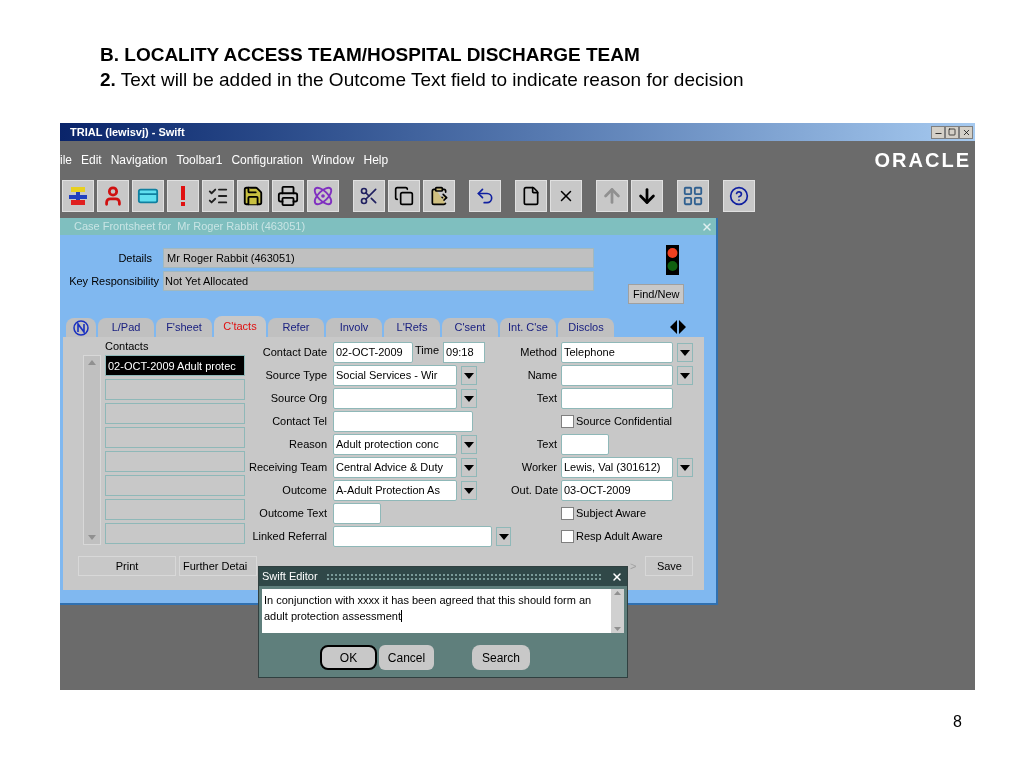 This screenshot has width=1024, height=768. I want to click on tab: L'Refs, so click(412, 327).